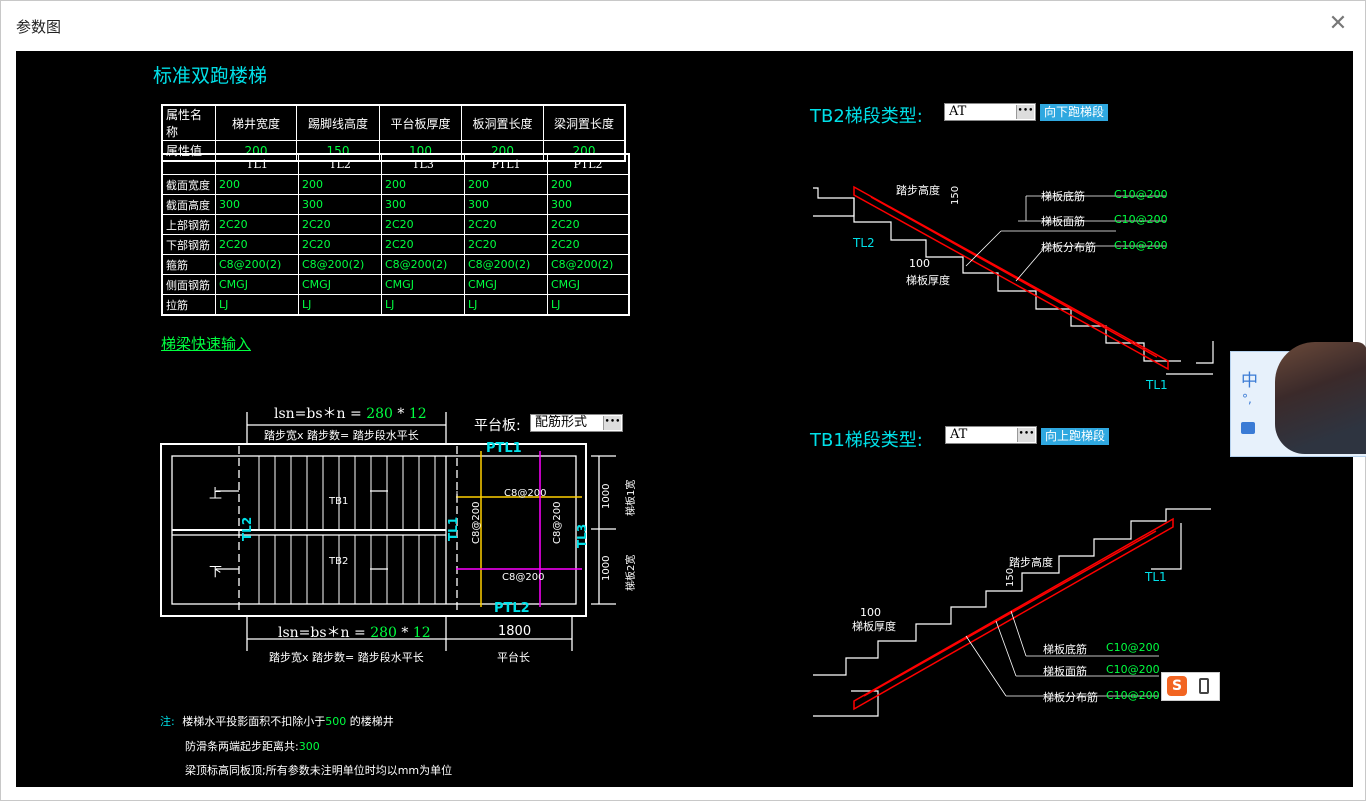 Image resolution: width=1366 pixels, height=801 pixels. Describe the element at coordinates (928, 280) in the screenshot. I see `thickness-label: 梯板厚度` at that location.